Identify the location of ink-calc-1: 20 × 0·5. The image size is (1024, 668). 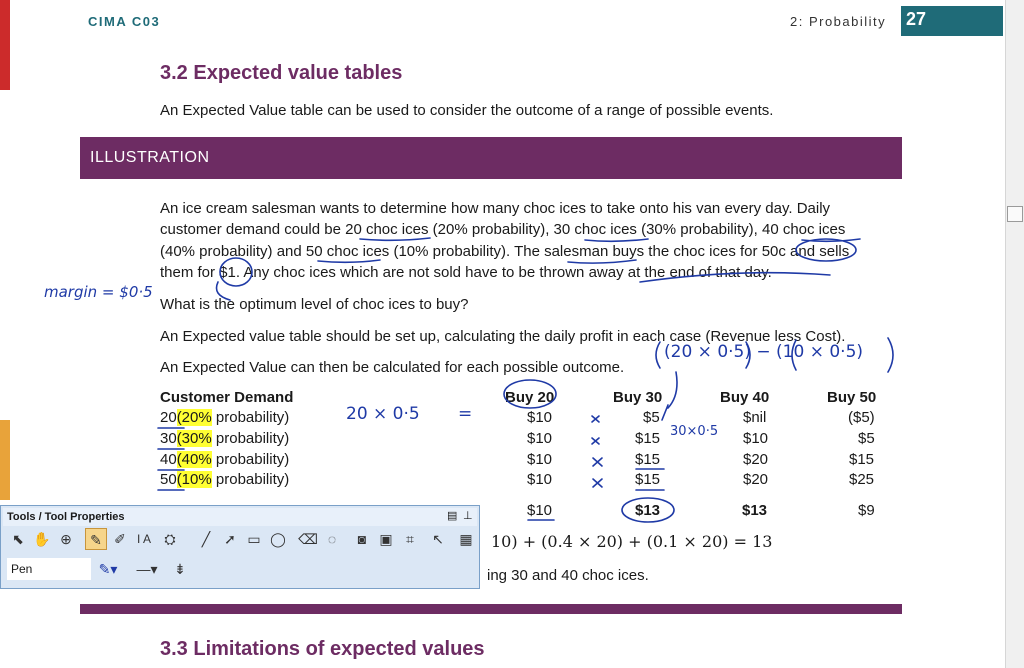
(383, 414).